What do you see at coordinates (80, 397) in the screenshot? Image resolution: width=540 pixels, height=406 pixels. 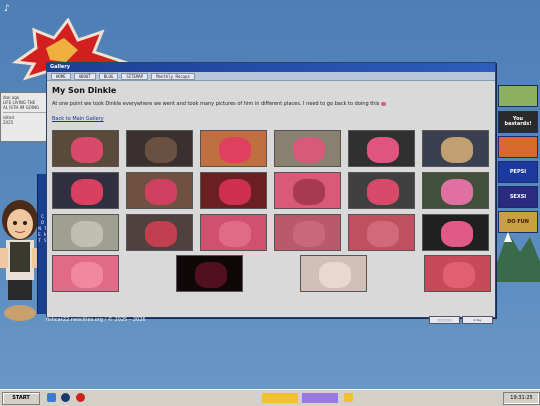 I see `record-icon` at bounding box center [80, 397].